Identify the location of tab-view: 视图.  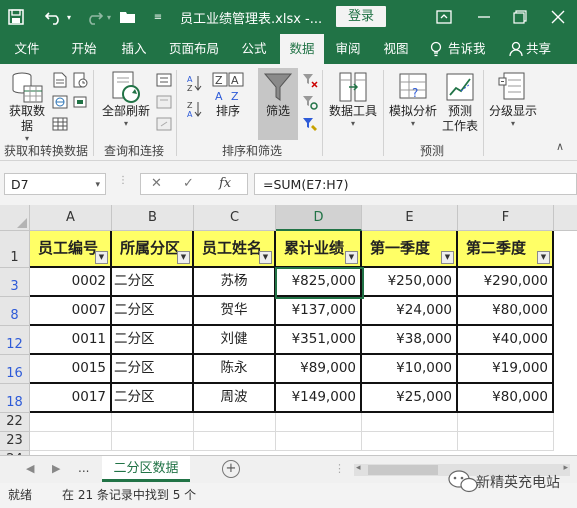
(396, 49).